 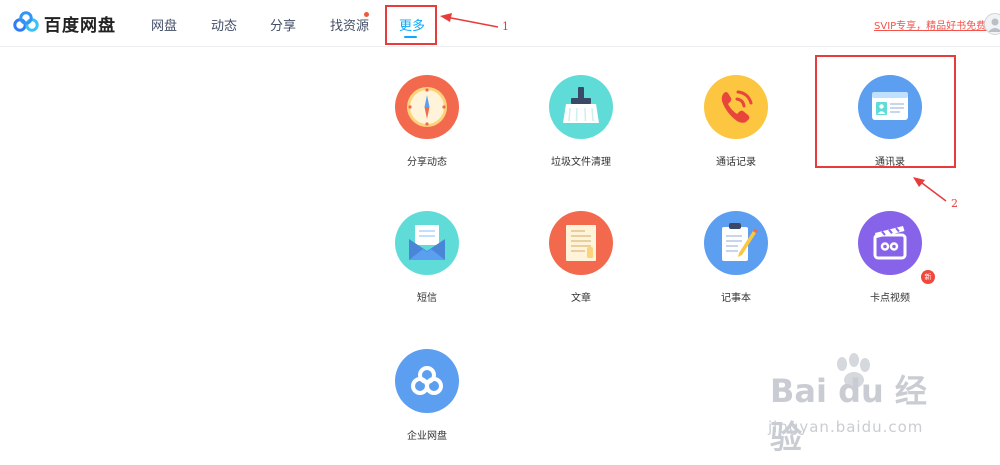 I want to click on watermark-url: jingyan.baidu.com, so click(x=846, y=427).